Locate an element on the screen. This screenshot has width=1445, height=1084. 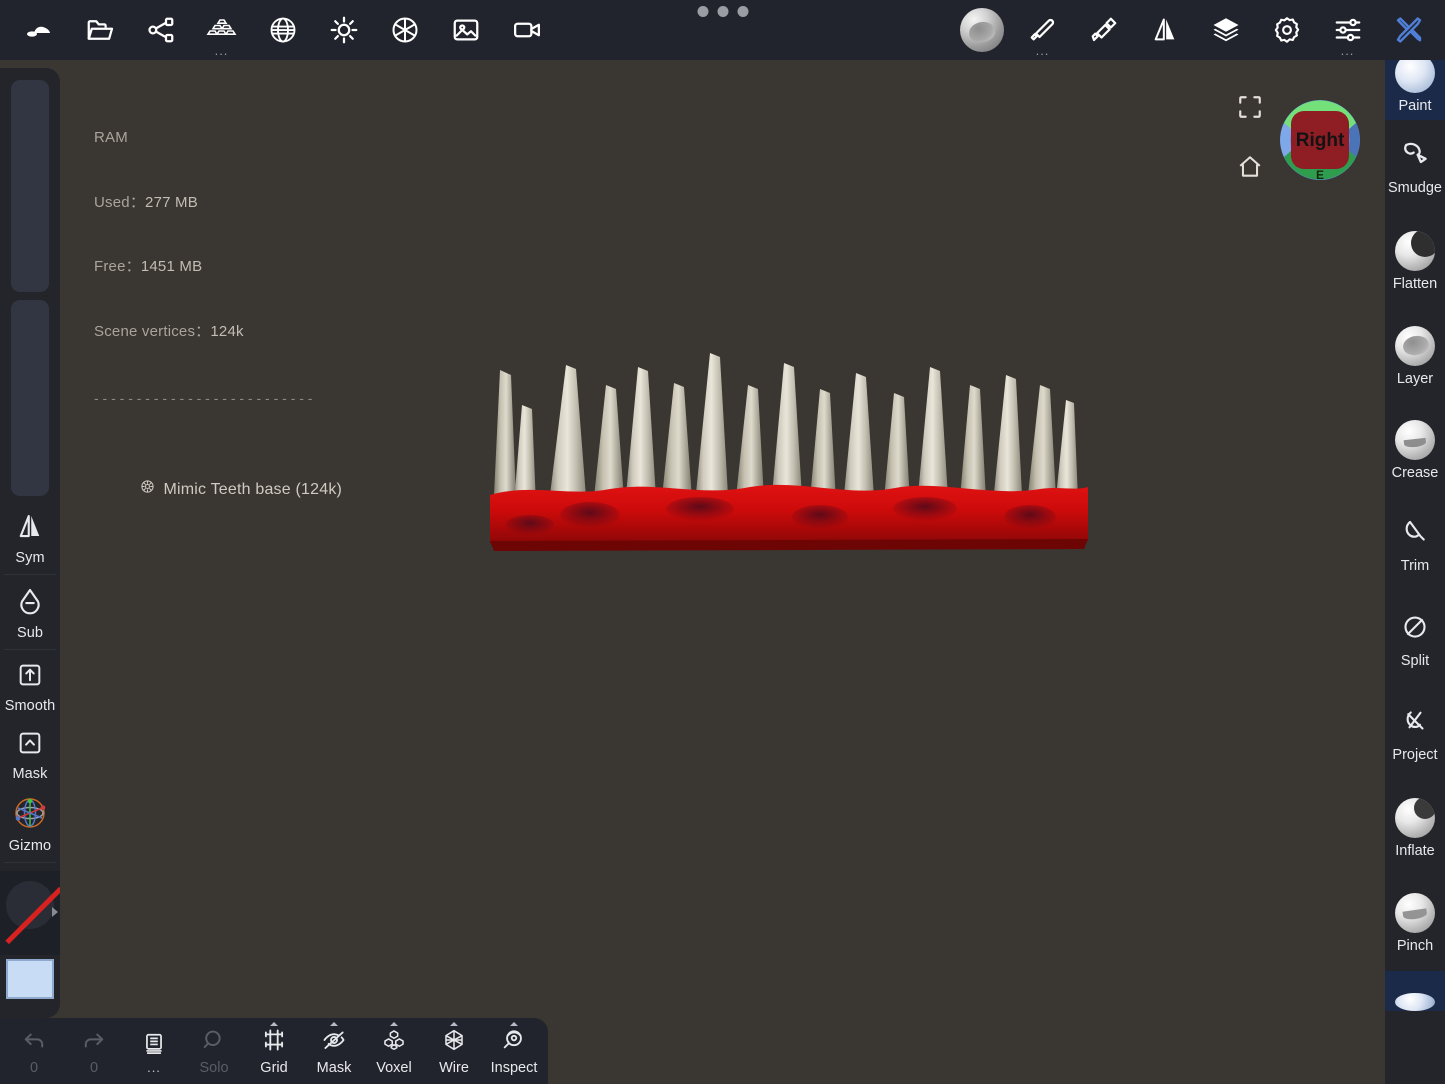
sidebar-label-sym: Sym is located at coordinates (30, 558).